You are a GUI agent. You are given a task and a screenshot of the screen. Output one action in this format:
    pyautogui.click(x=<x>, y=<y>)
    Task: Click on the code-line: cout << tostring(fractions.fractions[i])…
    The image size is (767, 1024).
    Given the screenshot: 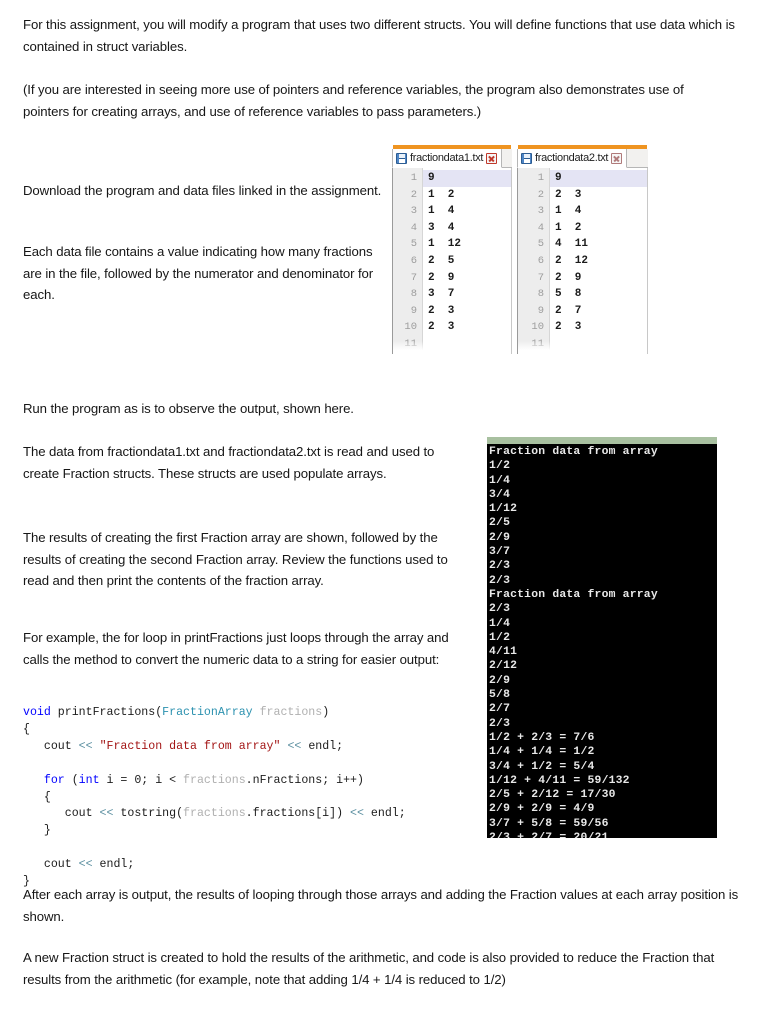 What is the action you would take?
    pyautogui.click(x=214, y=814)
    